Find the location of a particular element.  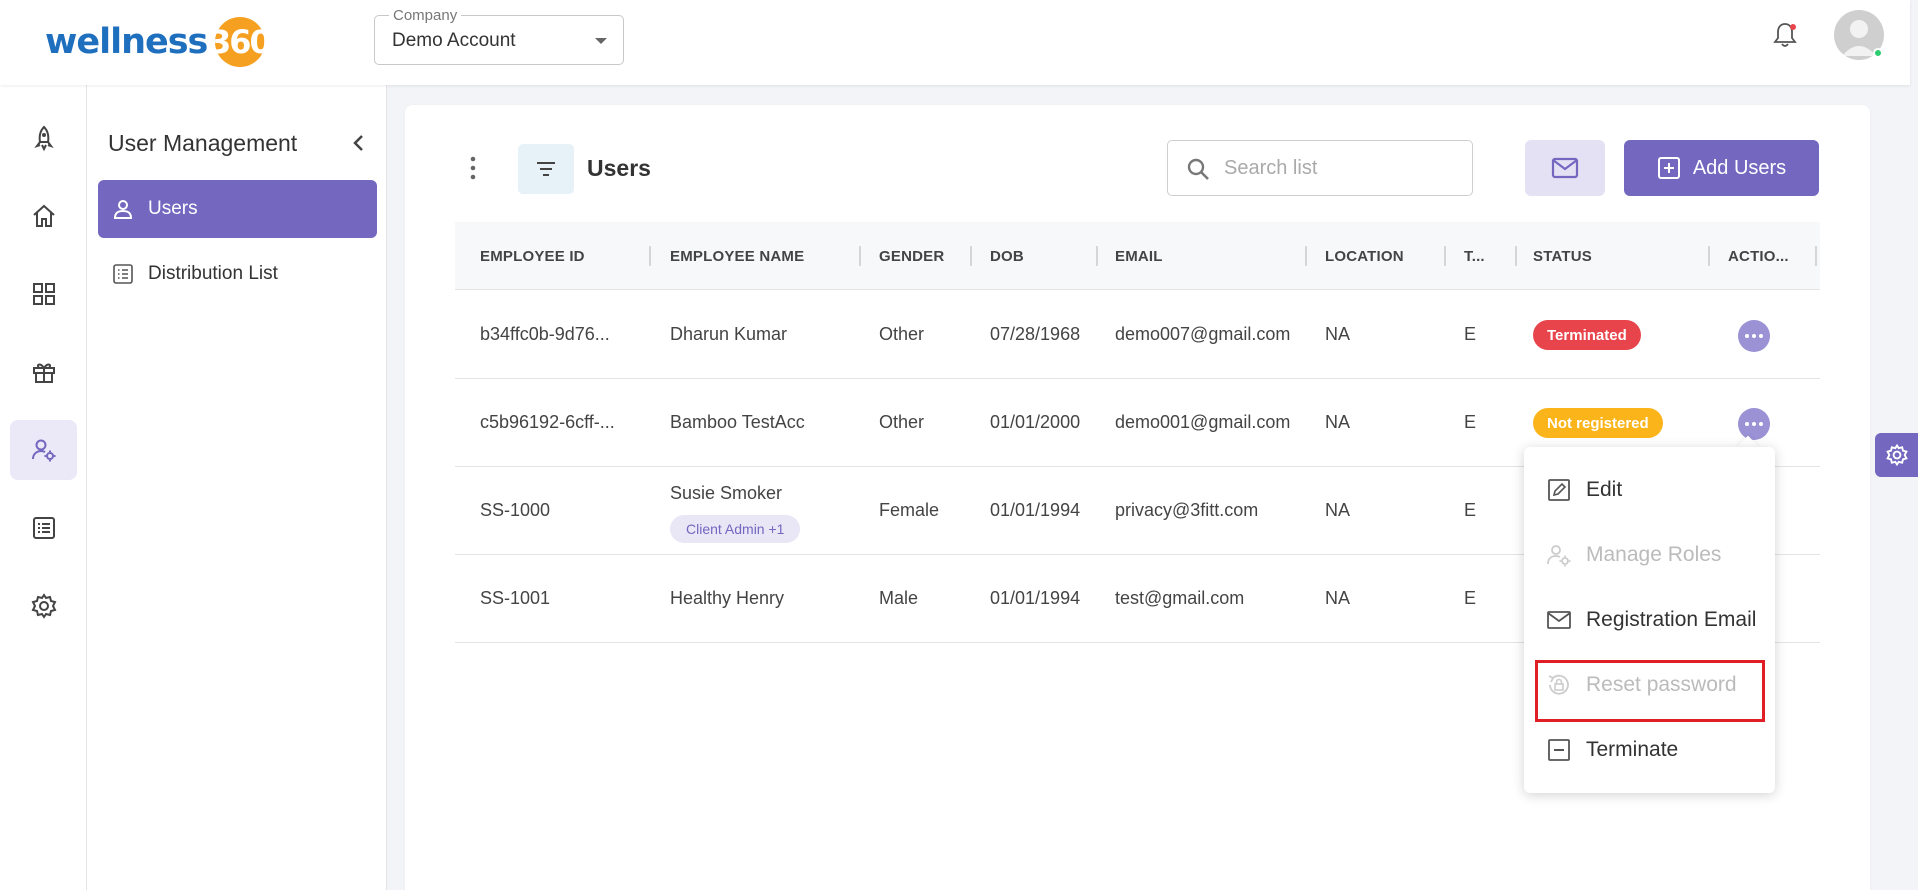

employee-id-cell: SS-1000 is located at coordinates (515, 510).